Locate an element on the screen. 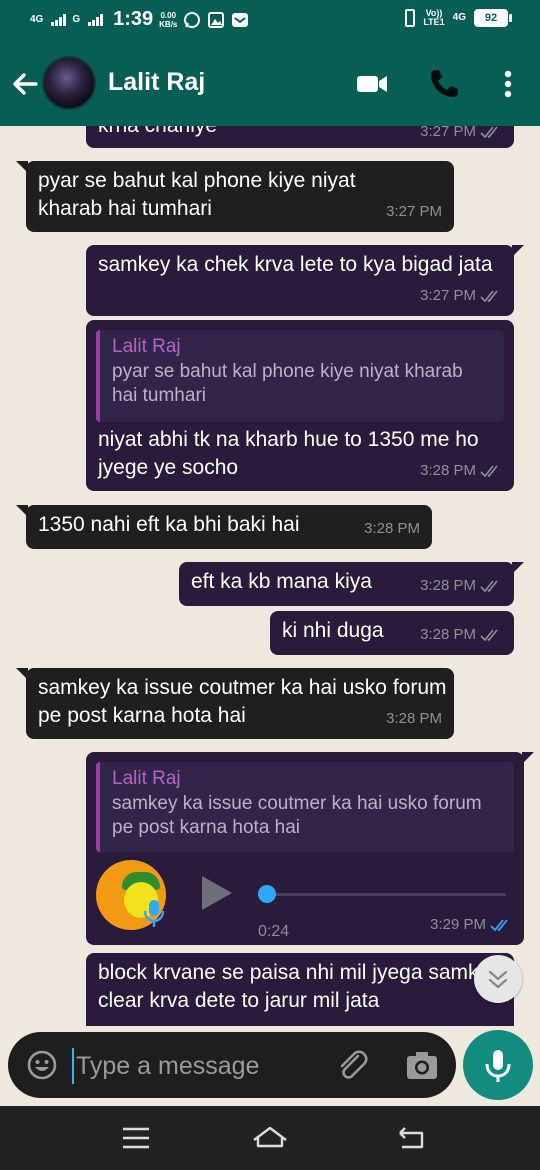  attach-icon is located at coordinates (352, 1066).